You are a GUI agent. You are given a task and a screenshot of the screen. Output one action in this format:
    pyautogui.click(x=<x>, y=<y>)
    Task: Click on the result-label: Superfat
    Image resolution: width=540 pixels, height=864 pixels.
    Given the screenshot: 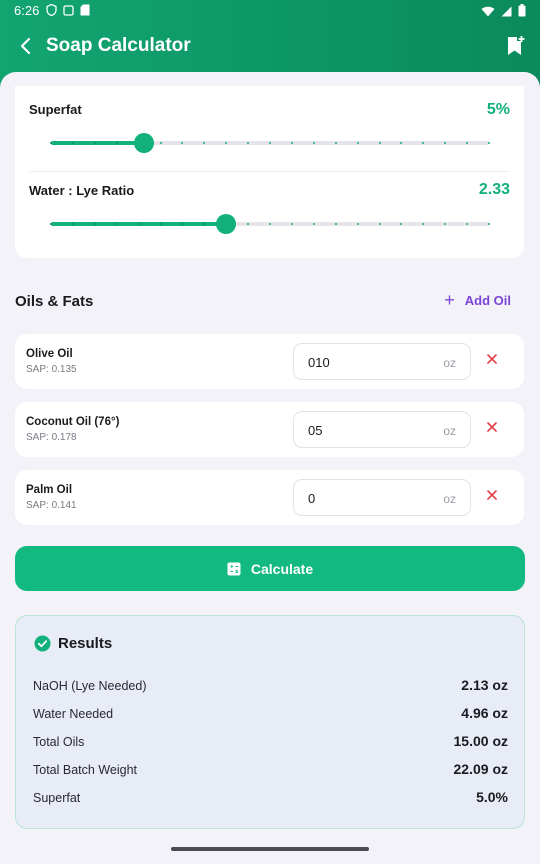 What is the action you would take?
    pyautogui.click(x=57, y=798)
    